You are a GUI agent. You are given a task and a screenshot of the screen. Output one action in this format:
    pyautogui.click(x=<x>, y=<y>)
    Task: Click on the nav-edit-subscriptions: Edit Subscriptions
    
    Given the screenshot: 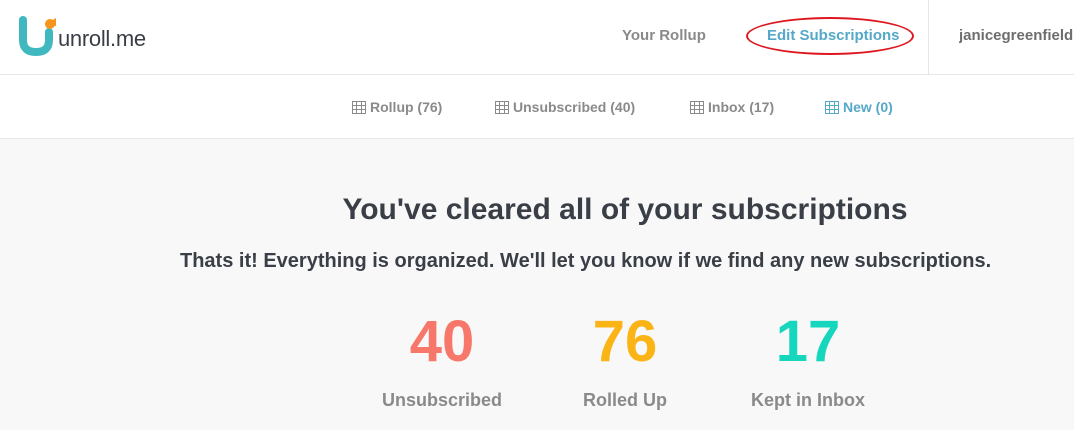 What is the action you would take?
    pyautogui.click(x=833, y=35)
    